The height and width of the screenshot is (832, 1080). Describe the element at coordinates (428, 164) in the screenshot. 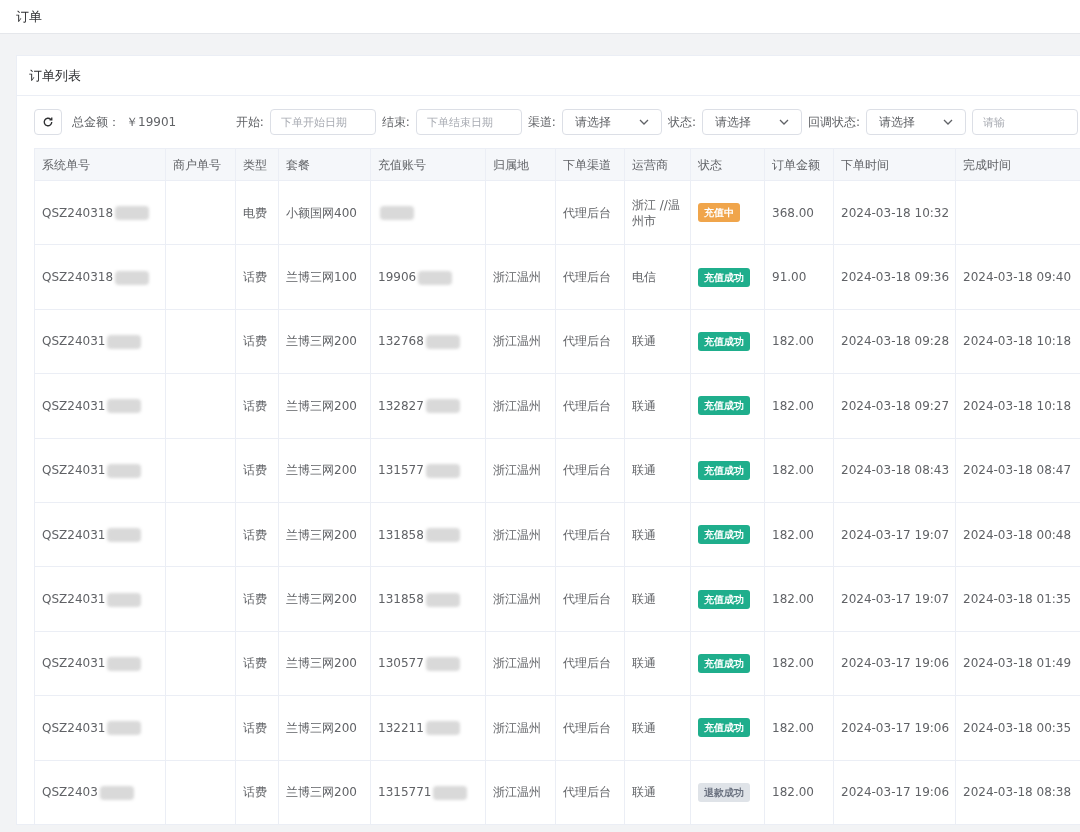

I see `column-header: 充值账号` at that location.